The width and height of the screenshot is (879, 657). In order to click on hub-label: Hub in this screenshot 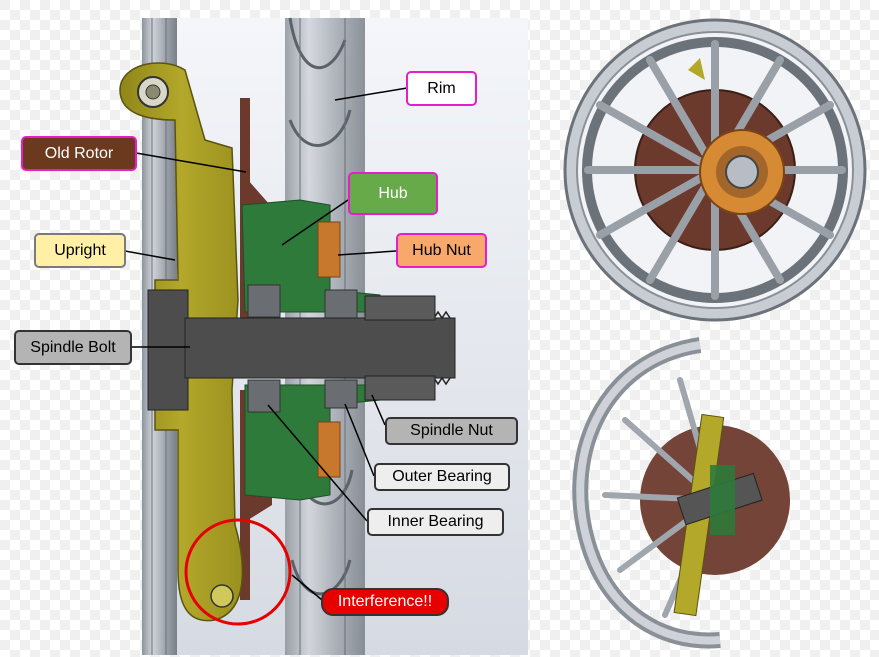, I will do `click(393, 193)`.